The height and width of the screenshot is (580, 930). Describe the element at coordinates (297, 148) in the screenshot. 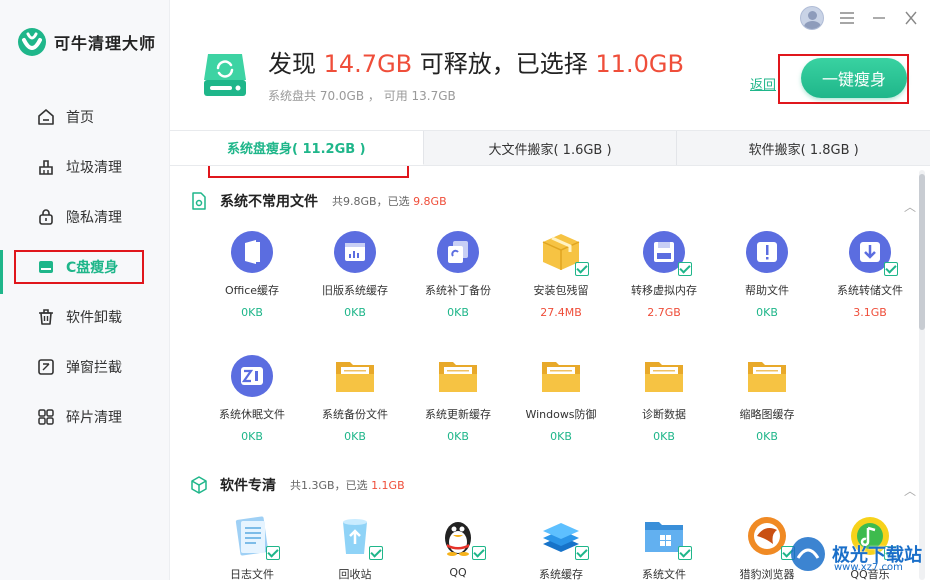

I see `tab-system-disk-slim: 系统盘瘦身( 11.2GB )` at that location.